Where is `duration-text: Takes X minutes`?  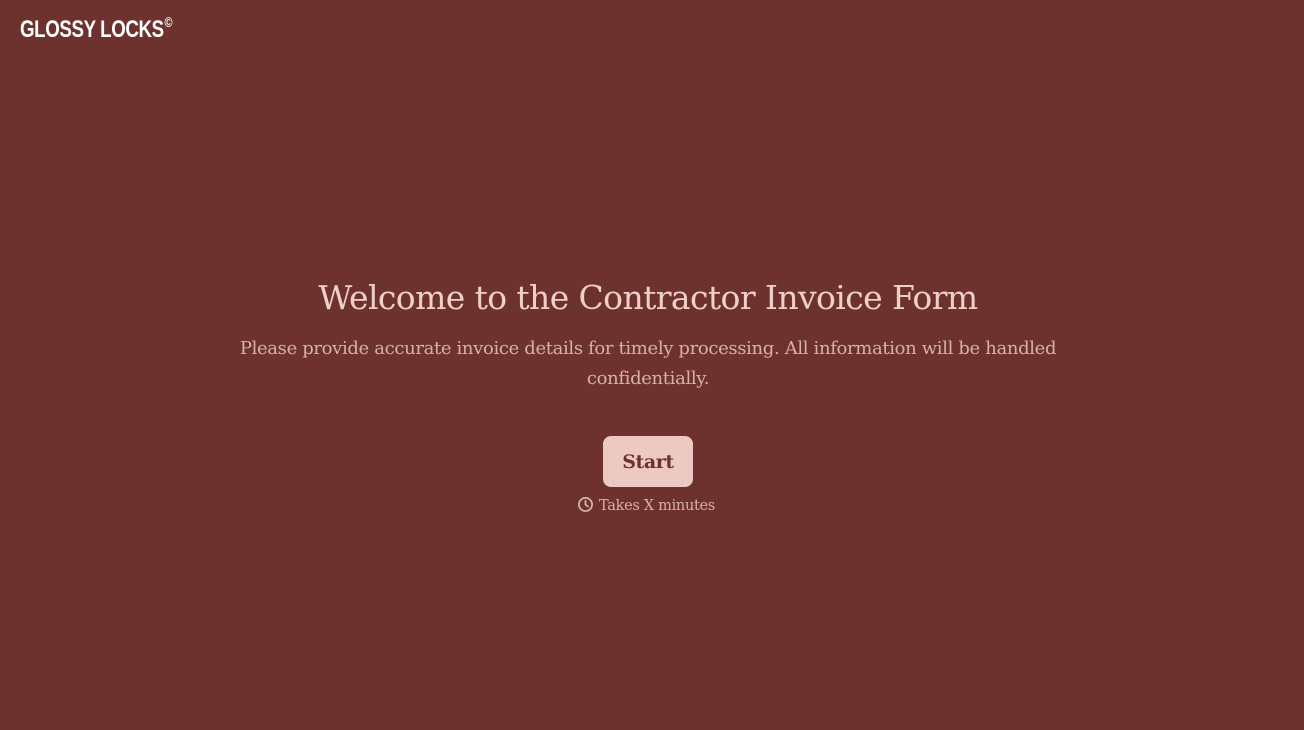
duration-text: Takes X minutes is located at coordinates (657, 506).